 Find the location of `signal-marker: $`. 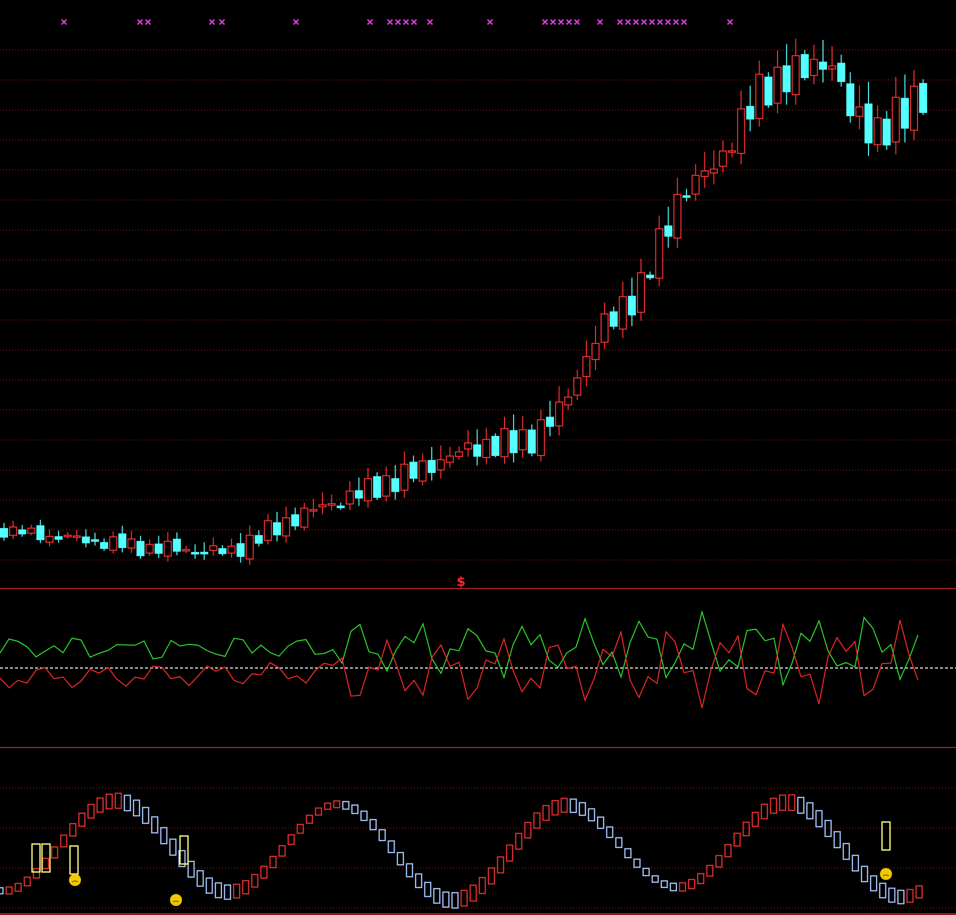

signal-marker: $ is located at coordinates (461, 581).